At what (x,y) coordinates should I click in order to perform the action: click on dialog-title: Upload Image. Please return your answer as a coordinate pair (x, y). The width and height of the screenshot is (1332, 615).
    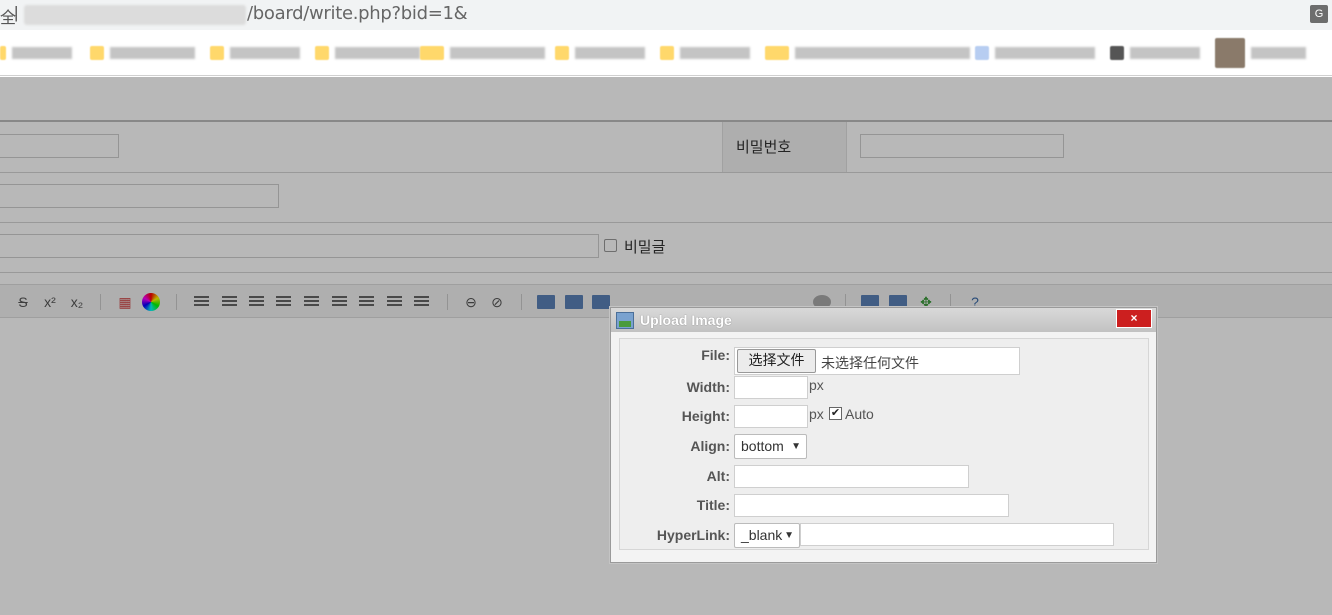
    Looking at the image, I should click on (686, 320).